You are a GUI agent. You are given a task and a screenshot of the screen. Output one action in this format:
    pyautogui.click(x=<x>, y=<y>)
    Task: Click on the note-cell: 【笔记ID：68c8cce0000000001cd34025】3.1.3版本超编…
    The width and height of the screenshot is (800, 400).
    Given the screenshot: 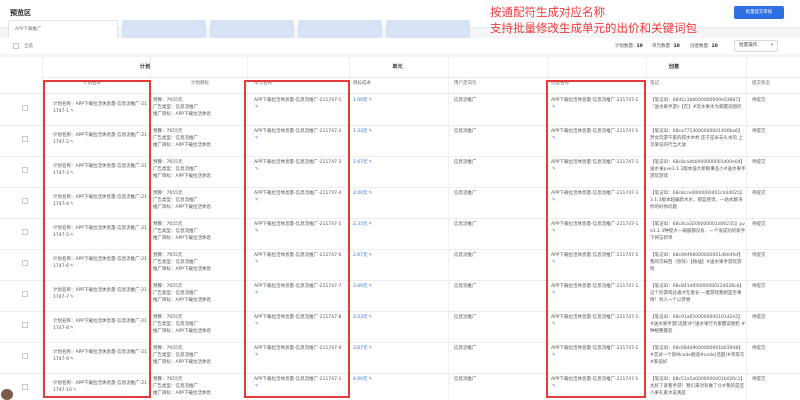 What is the action you would take?
    pyautogui.click(x=698, y=200)
    